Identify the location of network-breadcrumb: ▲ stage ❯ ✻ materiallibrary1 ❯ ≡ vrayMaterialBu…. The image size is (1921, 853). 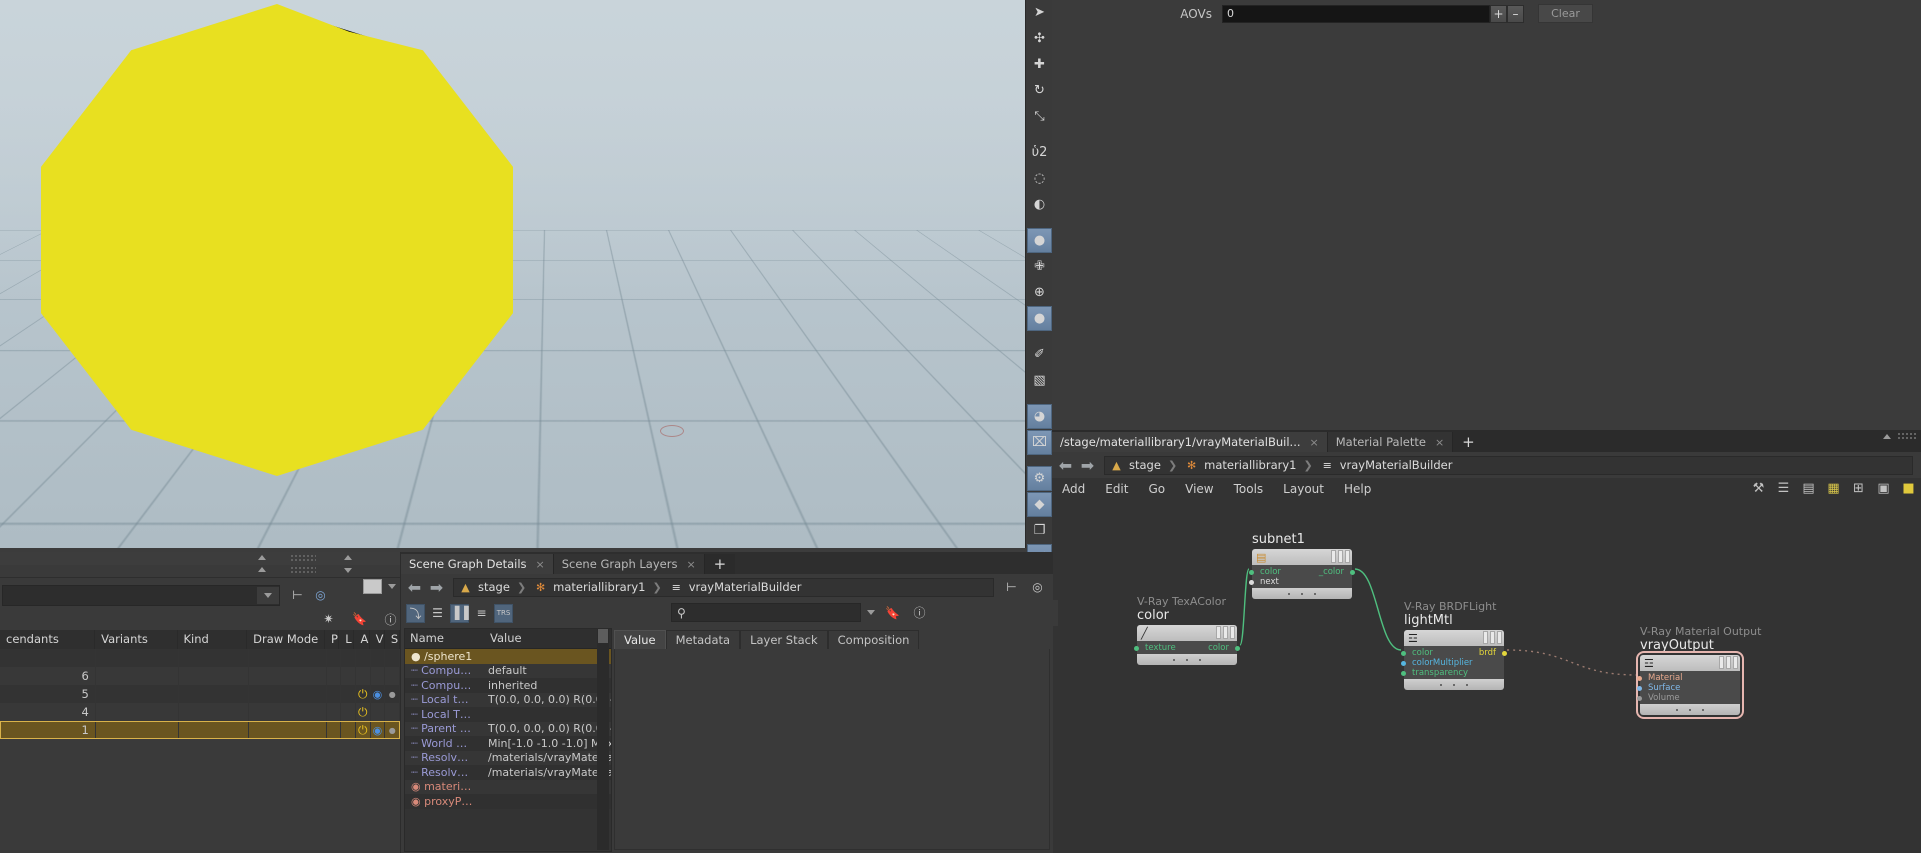
(1508, 465).